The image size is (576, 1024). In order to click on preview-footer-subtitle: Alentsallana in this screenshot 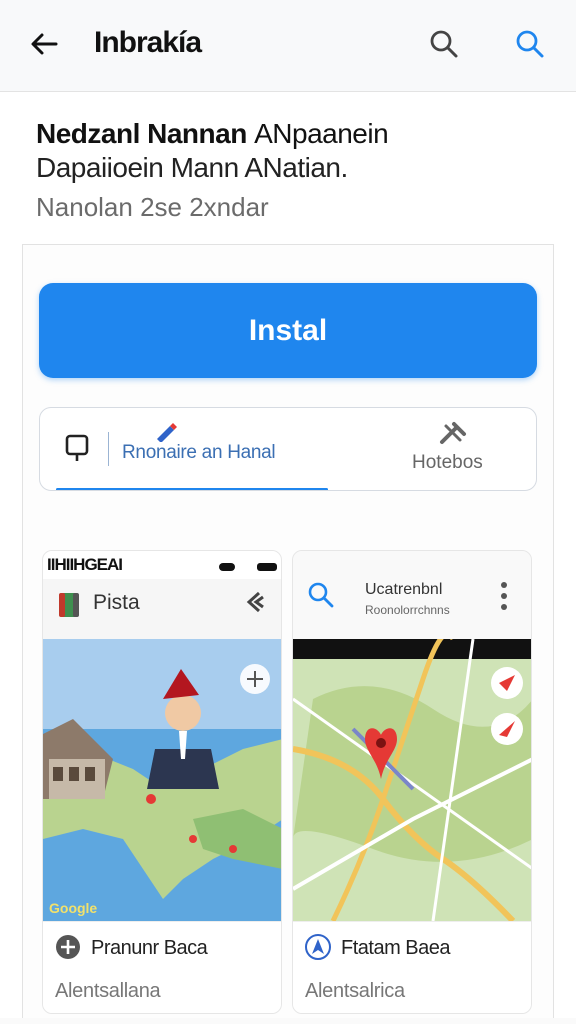, I will do `click(108, 991)`.